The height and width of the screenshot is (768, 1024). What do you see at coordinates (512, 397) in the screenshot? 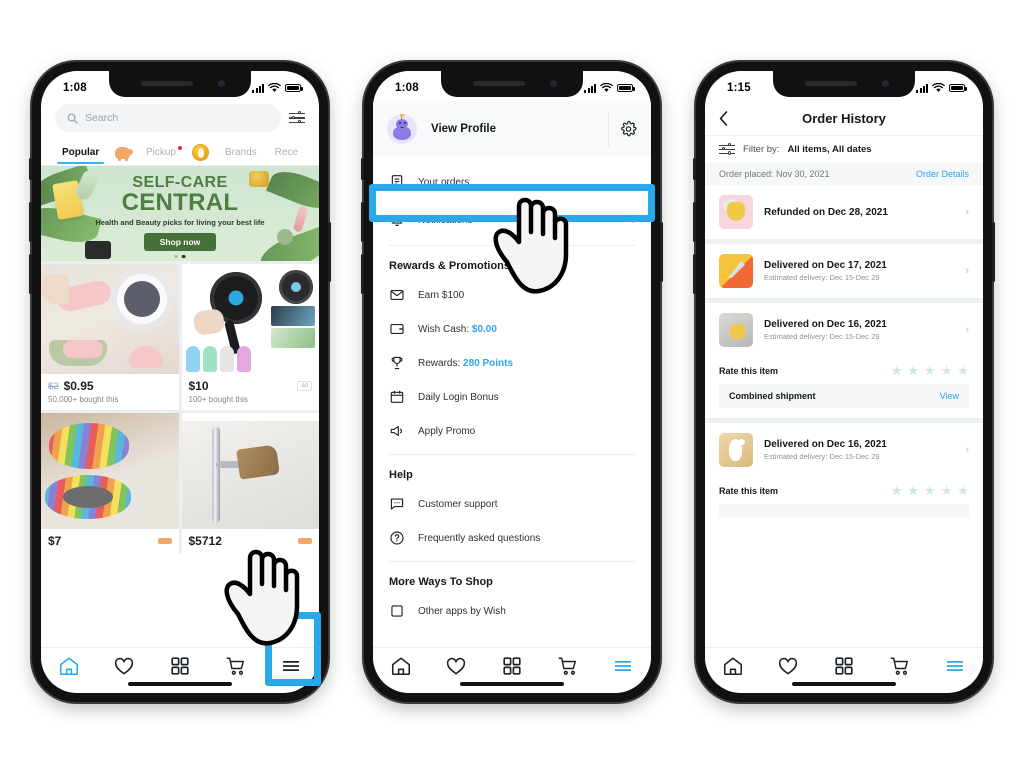
I see `daily-login-bonus-row: Daily Login Bonus` at bounding box center [512, 397].